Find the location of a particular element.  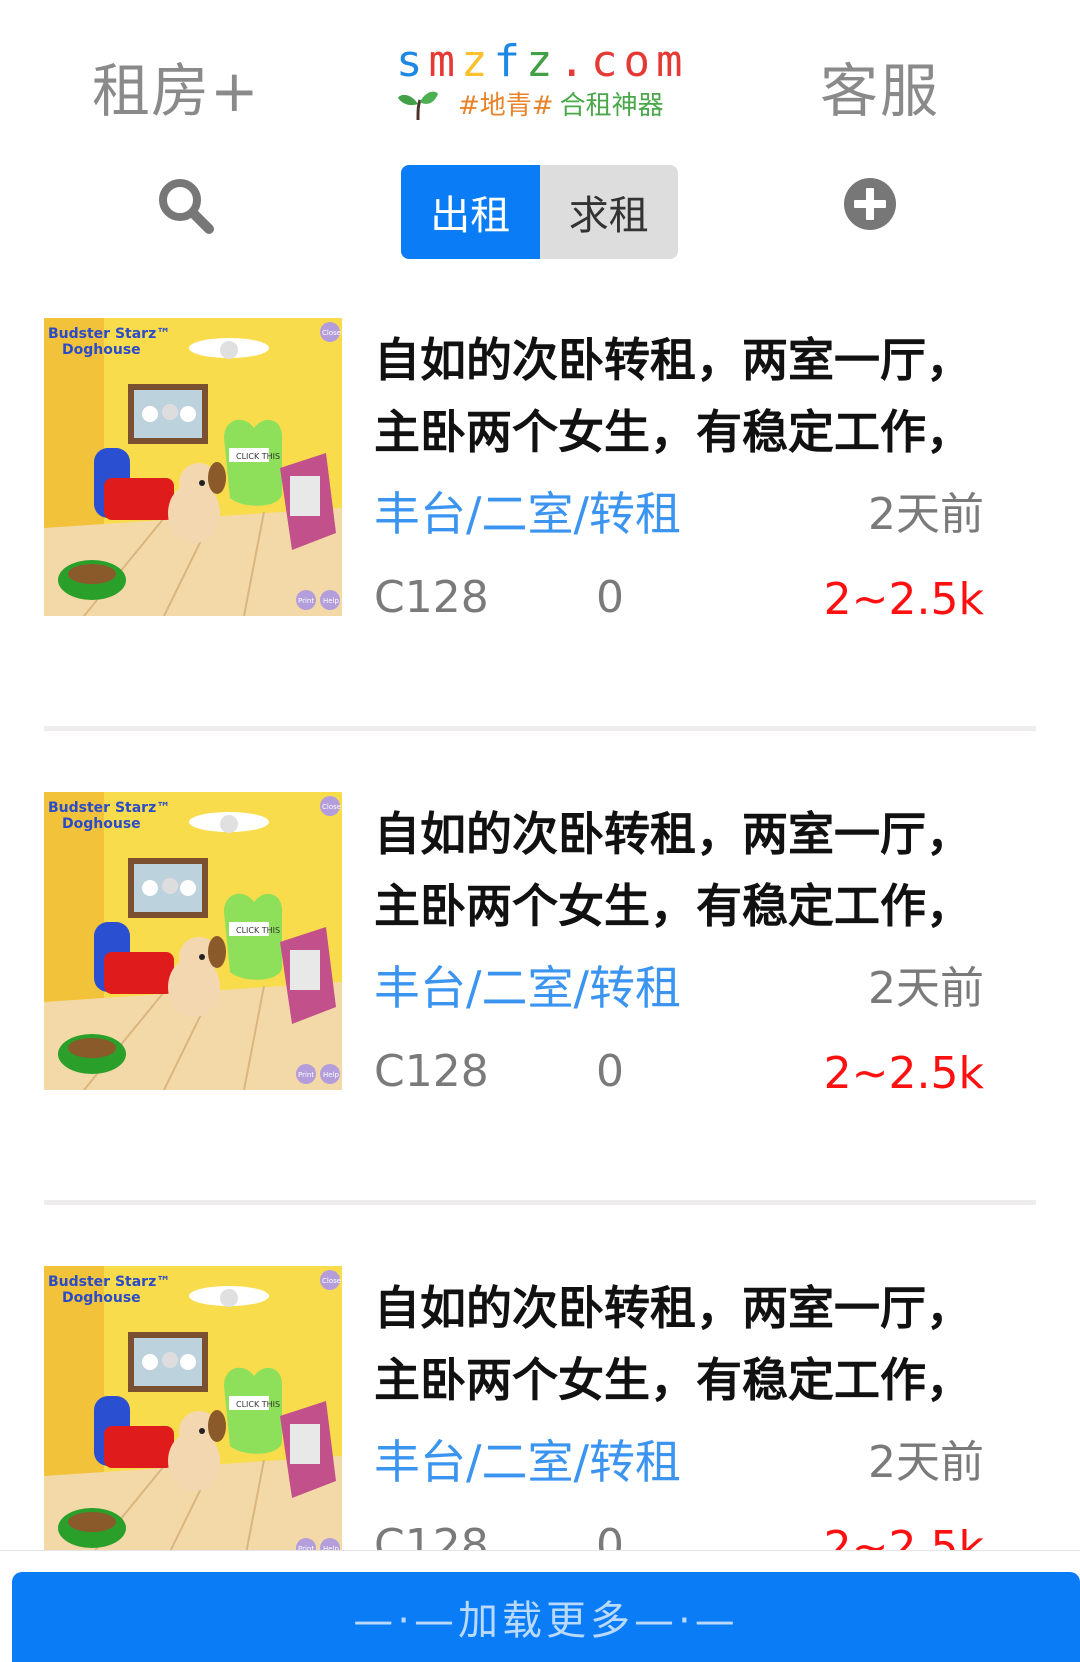

site-logo: smzfz.com #地青# 合租神器 is located at coordinates (546, 81).